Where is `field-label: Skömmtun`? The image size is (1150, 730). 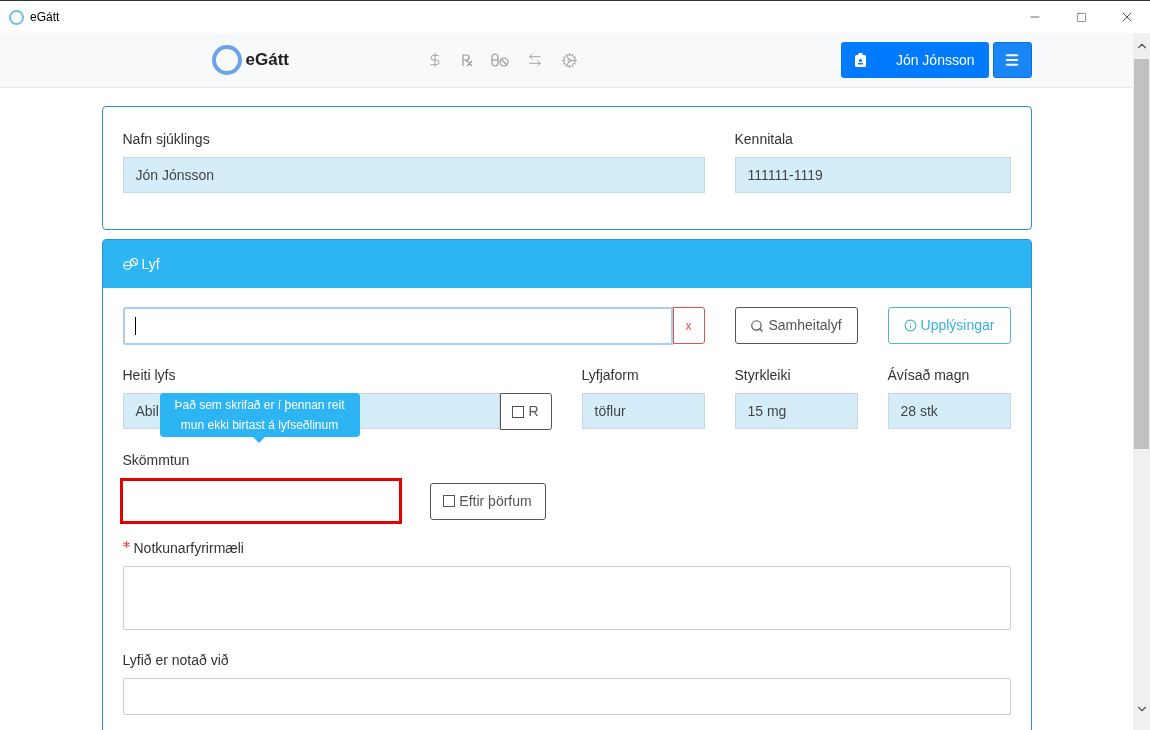
field-label: Skömmtun is located at coordinates (156, 460).